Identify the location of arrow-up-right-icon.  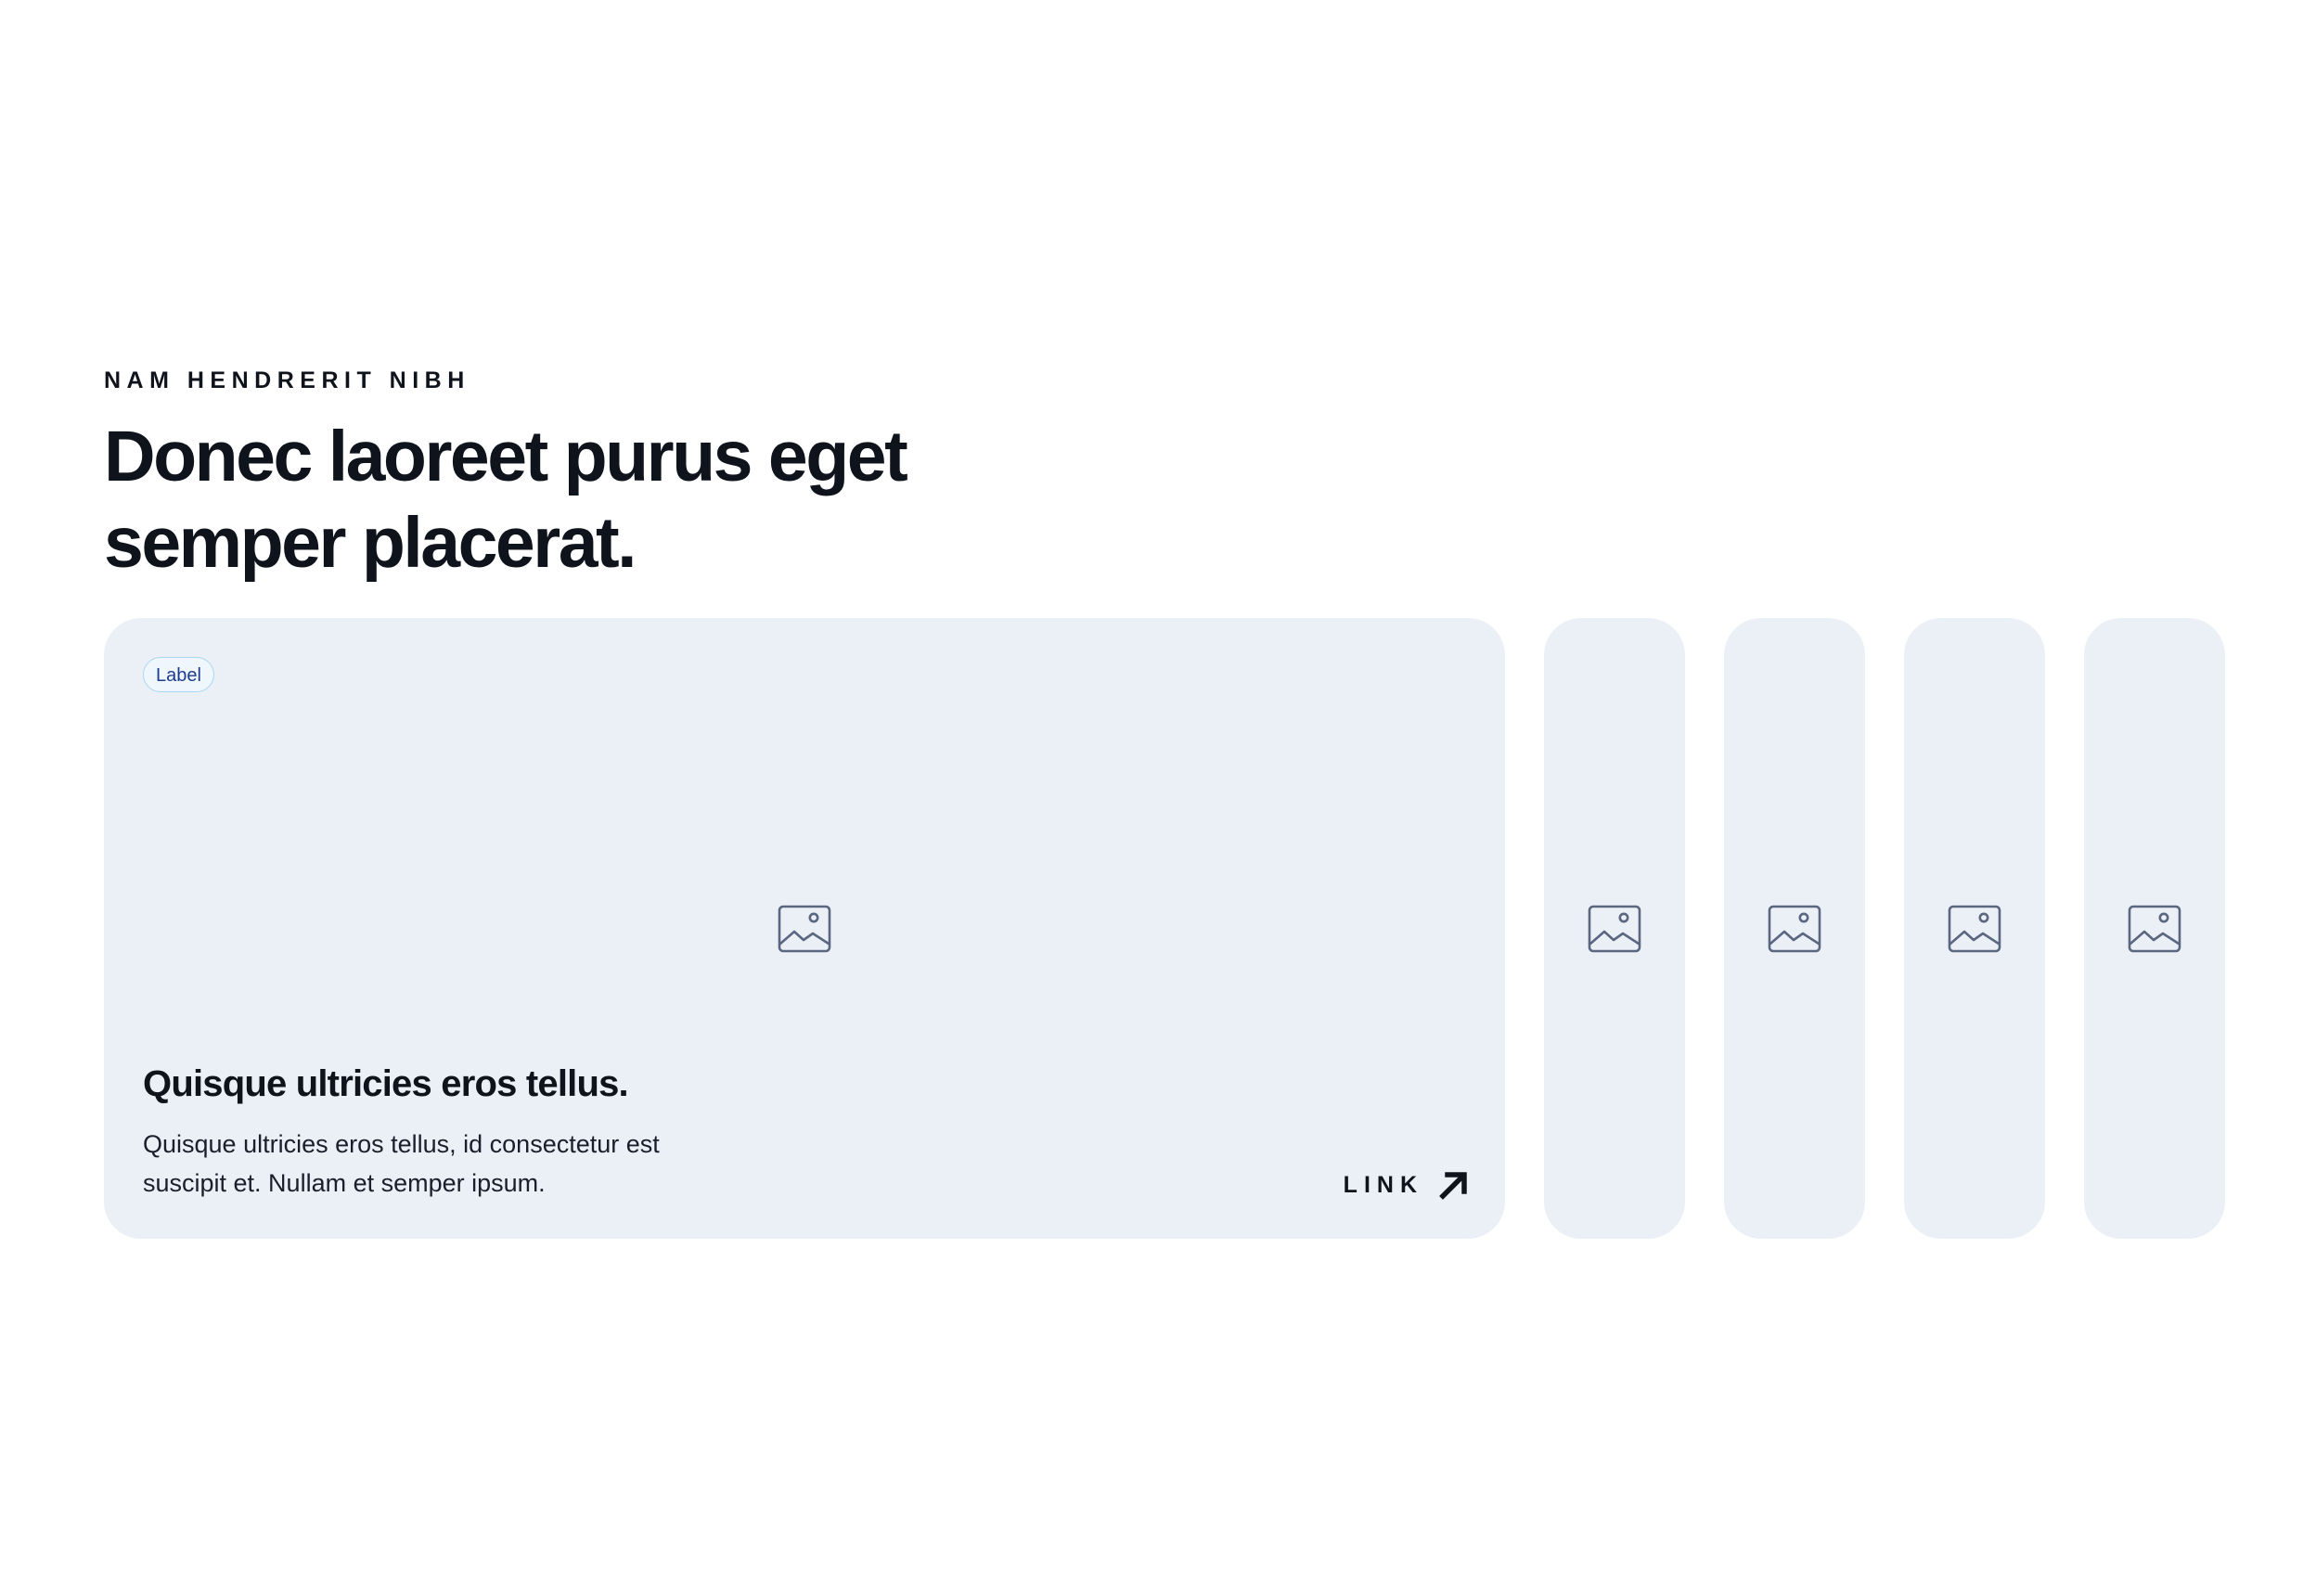
(1453, 1186).